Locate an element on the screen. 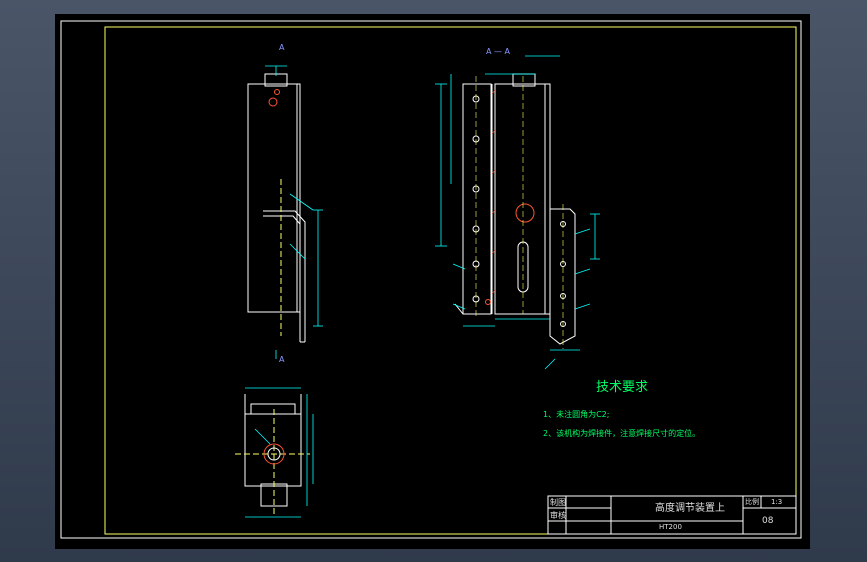 This screenshot has width=867, height=562. sheet-number: 08 is located at coordinates (768, 521).